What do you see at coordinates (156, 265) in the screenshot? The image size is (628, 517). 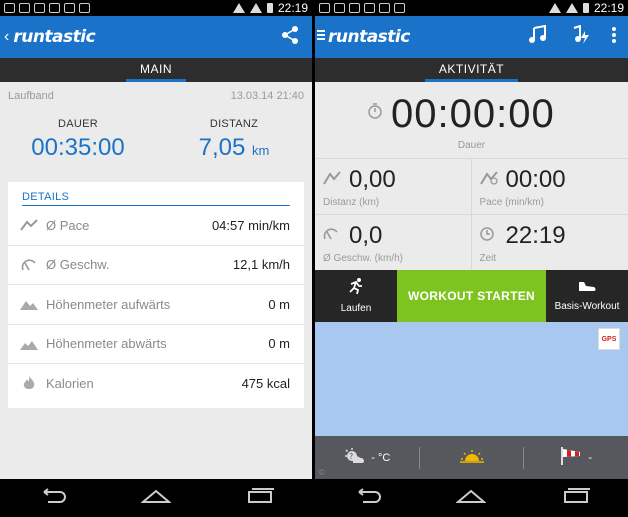 I see `detail-row-speed: Ø Geschw. 12,1 km/h` at bounding box center [156, 265].